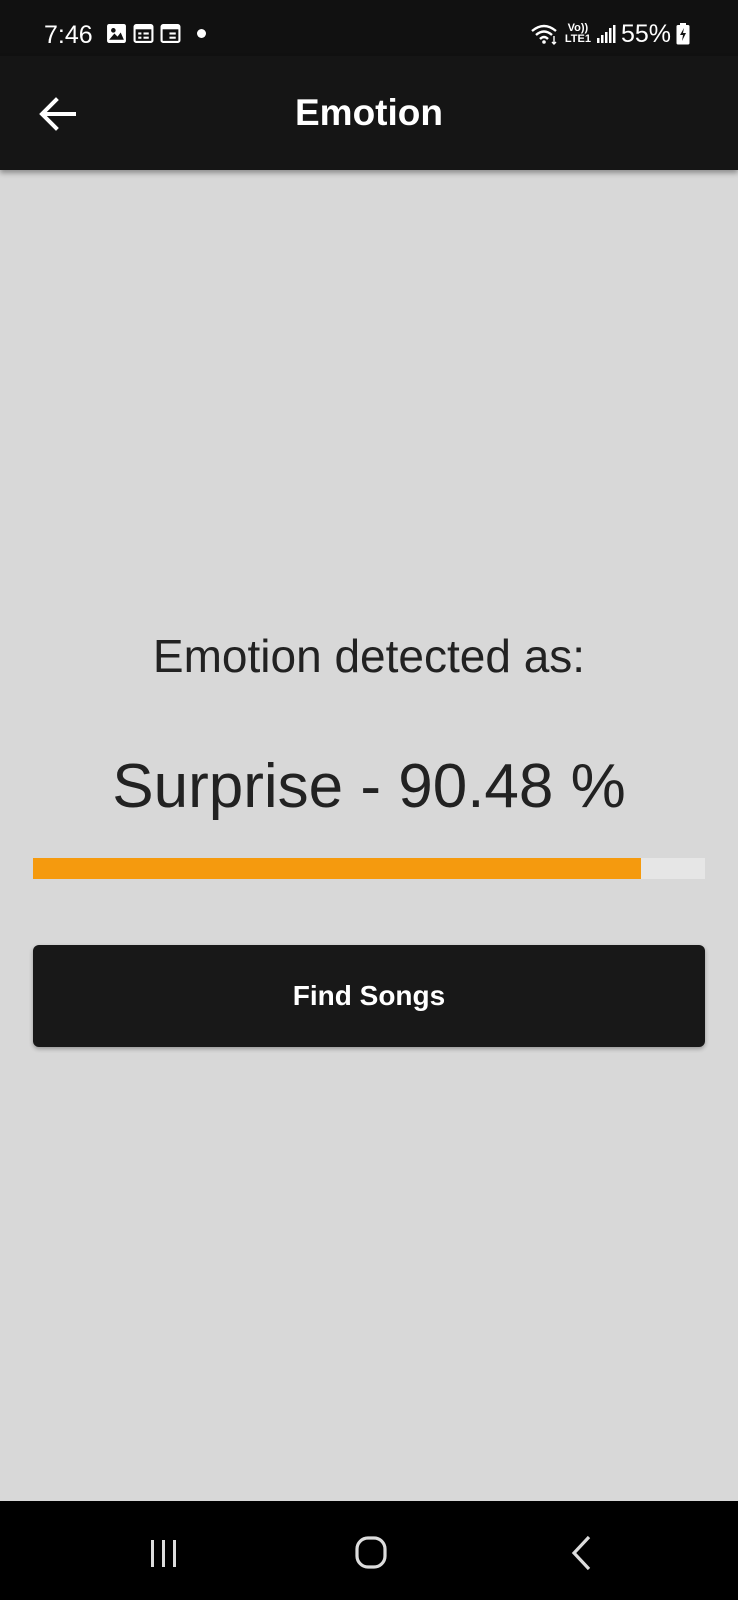 This screenshot has height=1600, width=738. I want to click on home-icon, so click(371, 1552).